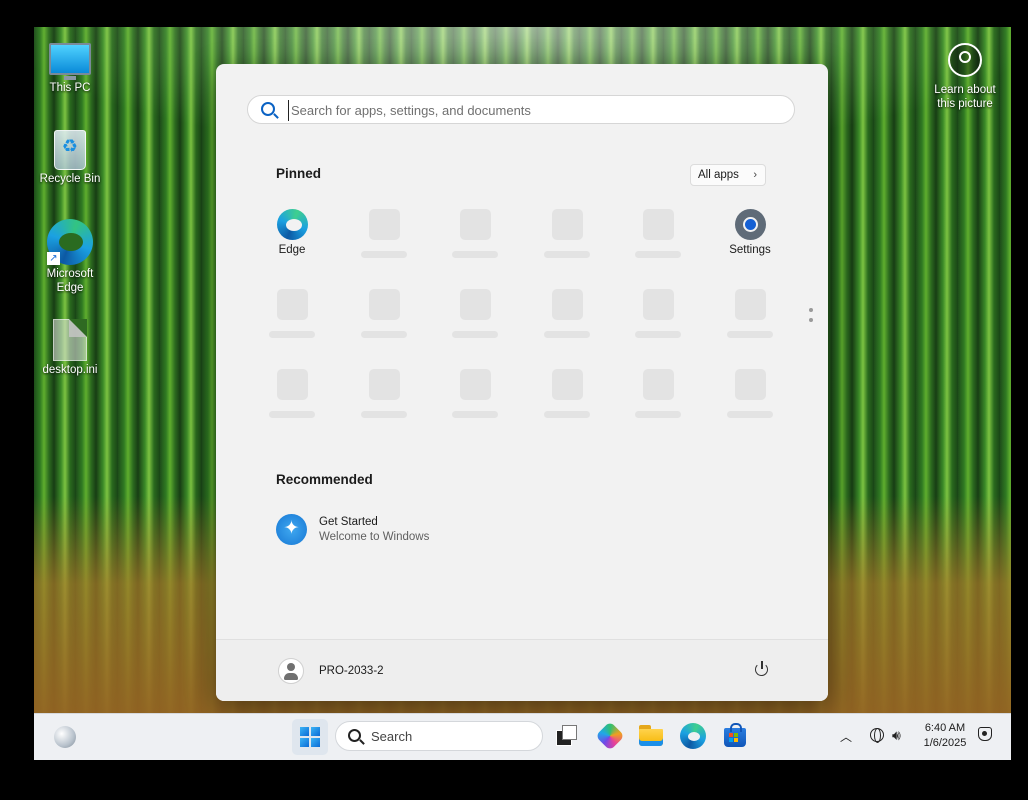 Image resolution: width=1028 pixels, height=800 pixels. I want to click on recommended-title: Recommended, so click(324, 479).